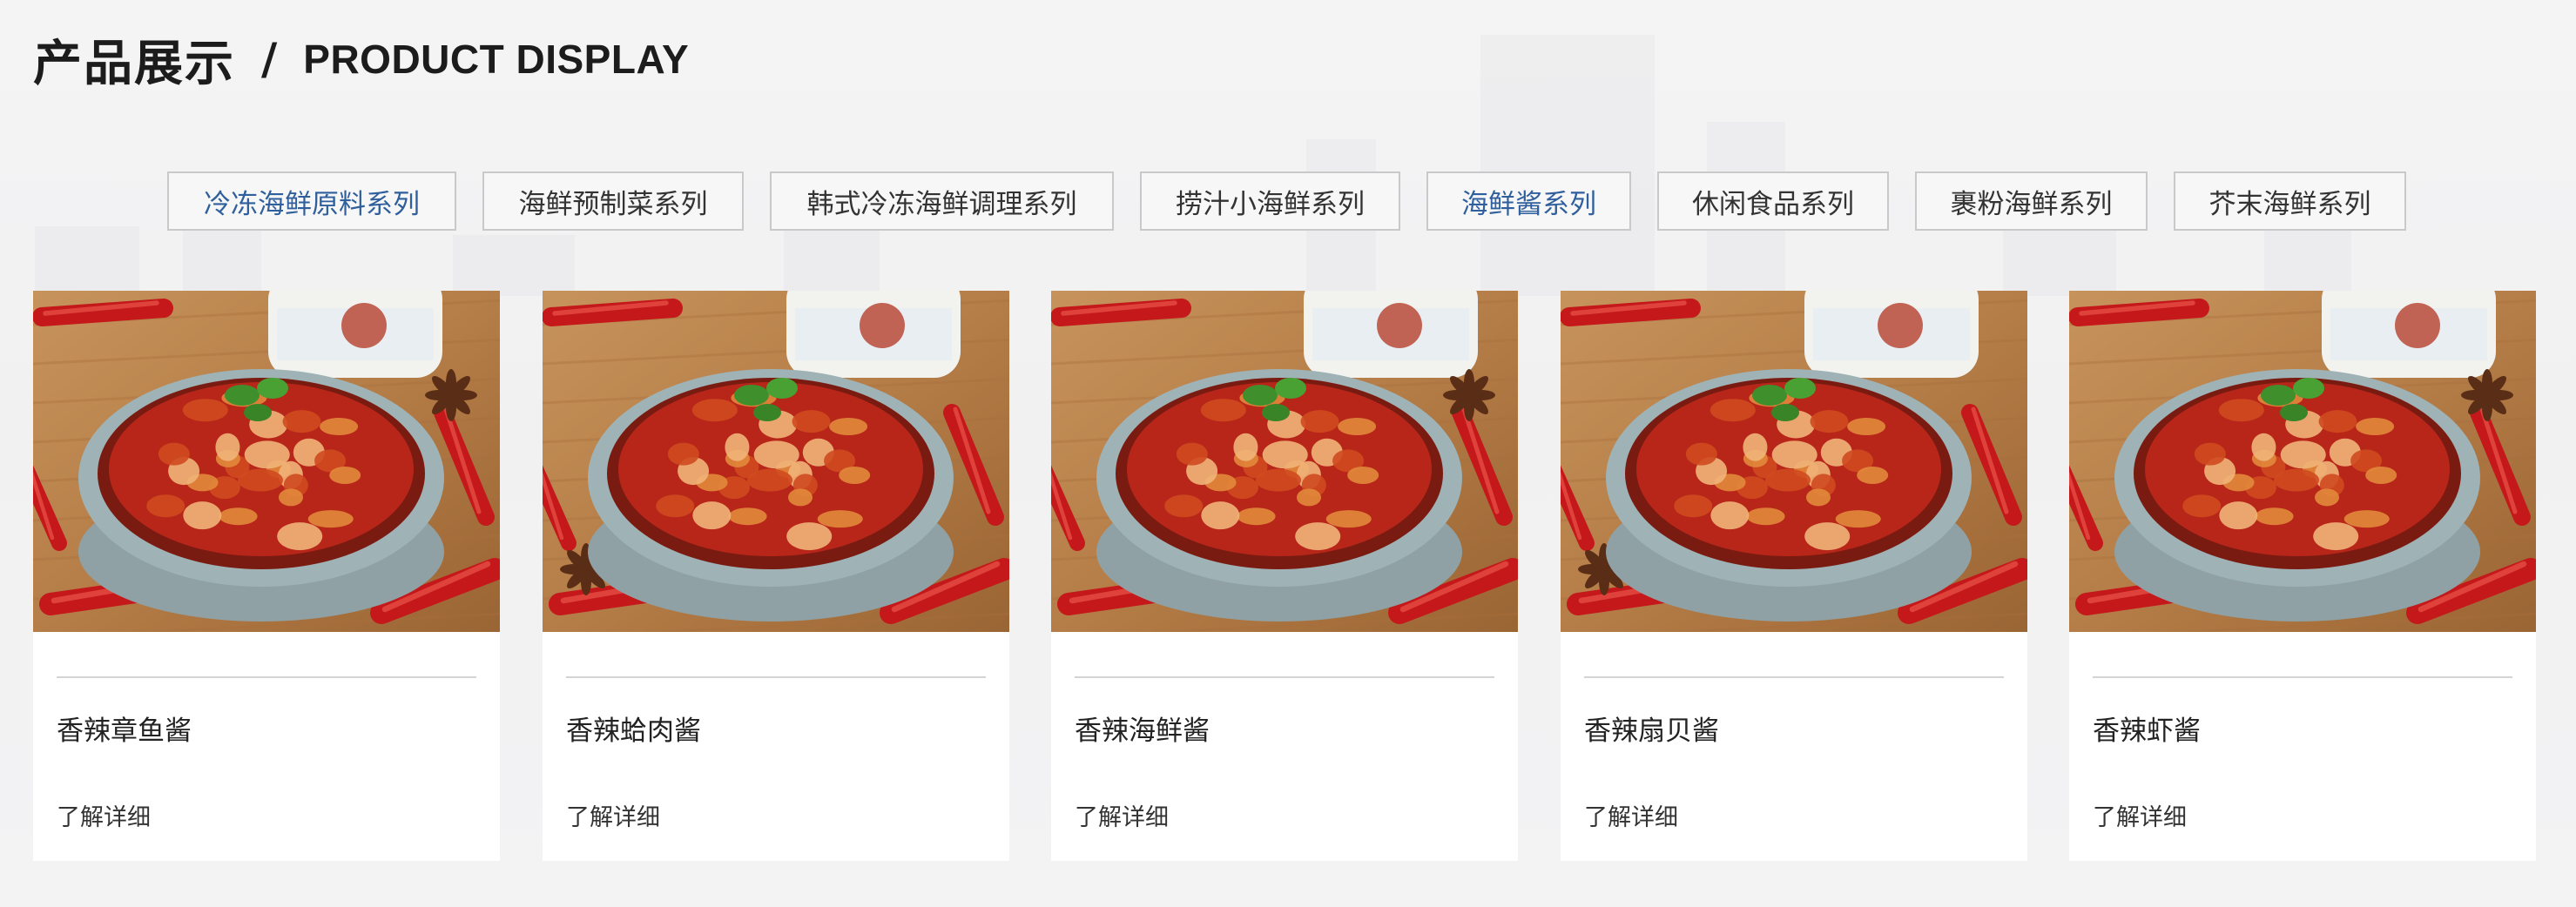 Image resolution: width=2576 pixels, height=907 pixels. What do you see at coordinates (496, 59) in the screenshot?
I see `title-english: PRODUCT DISPLAY` at bounding box center [496, 59].